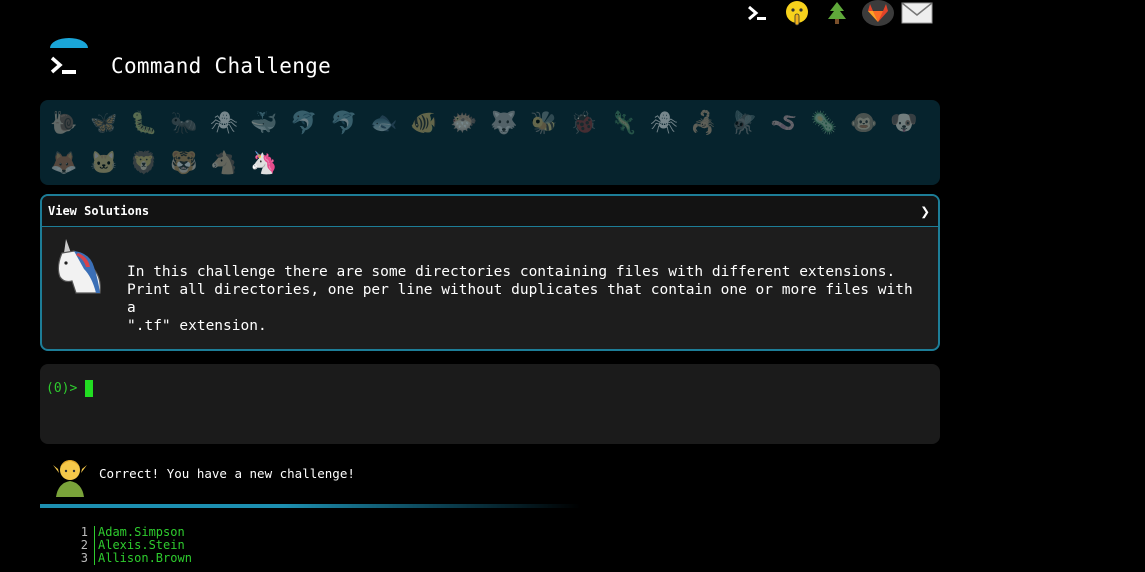 The image size is (1145, 572). What do you see at coordinates (584, 124) in the screenshot?
I see `completed-challenge-animal-icon: 🐞` at bounding box center [584, 124].